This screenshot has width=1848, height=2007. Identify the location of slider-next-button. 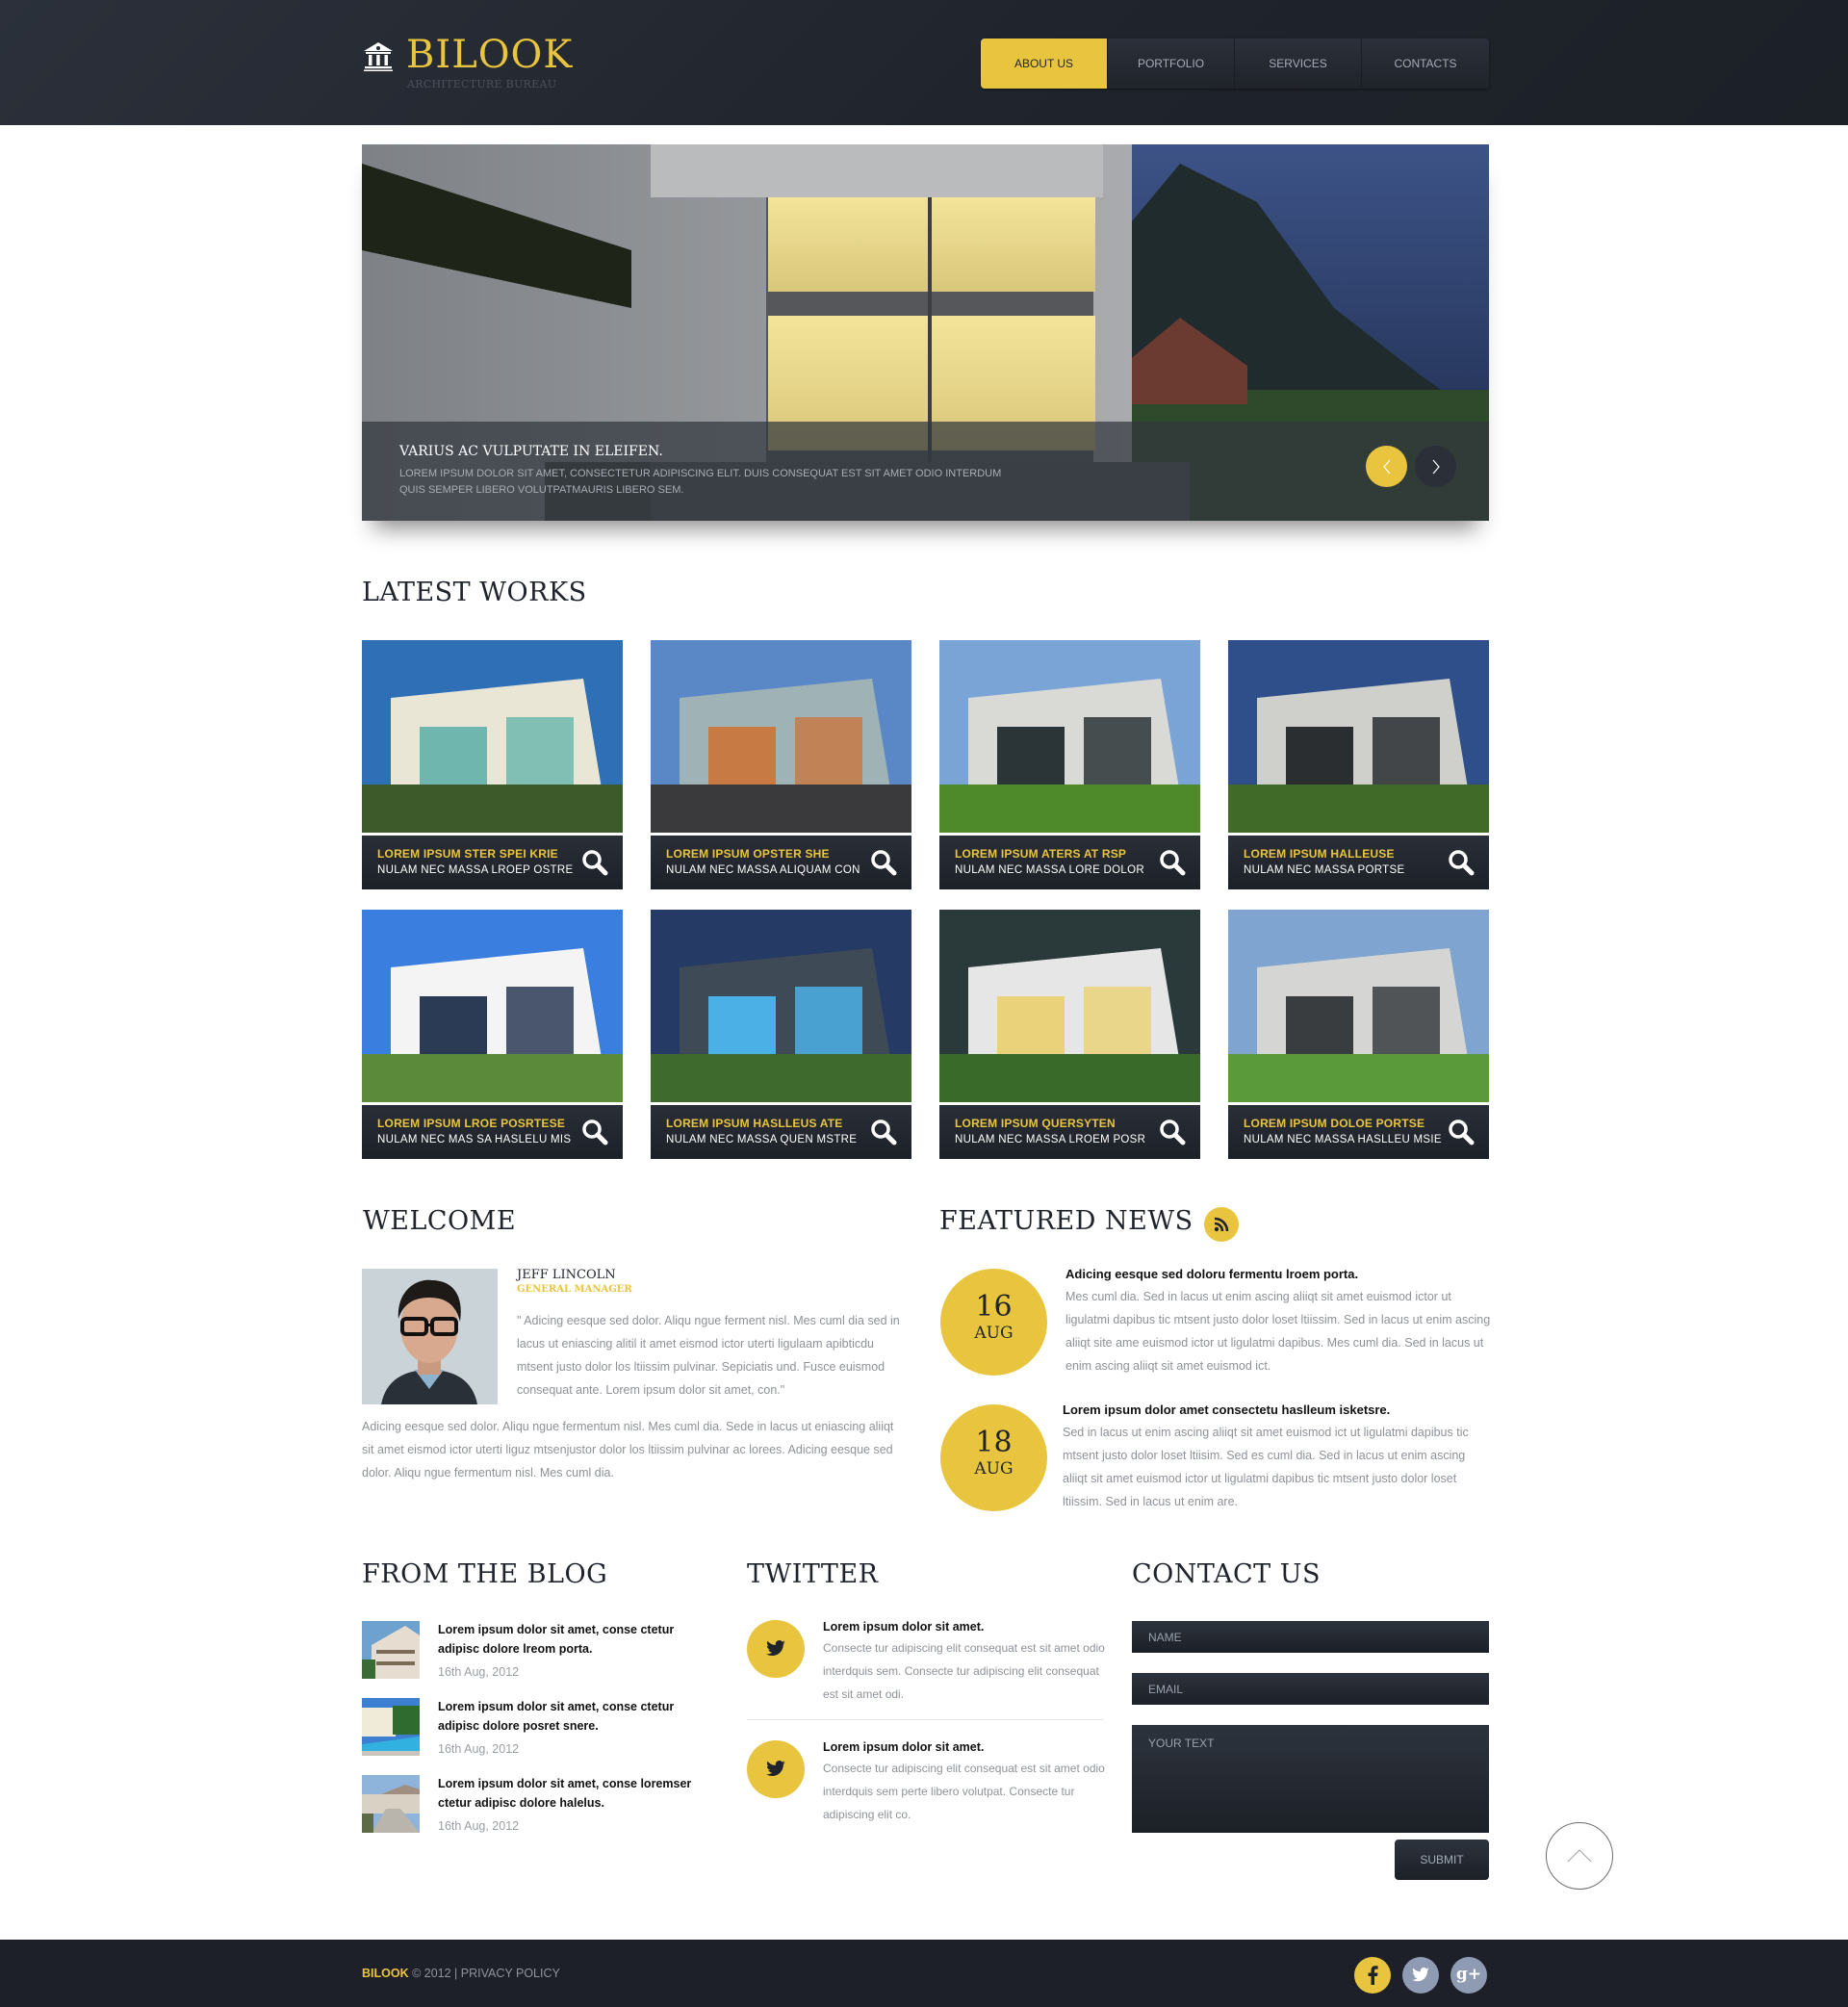
(1435, 466).